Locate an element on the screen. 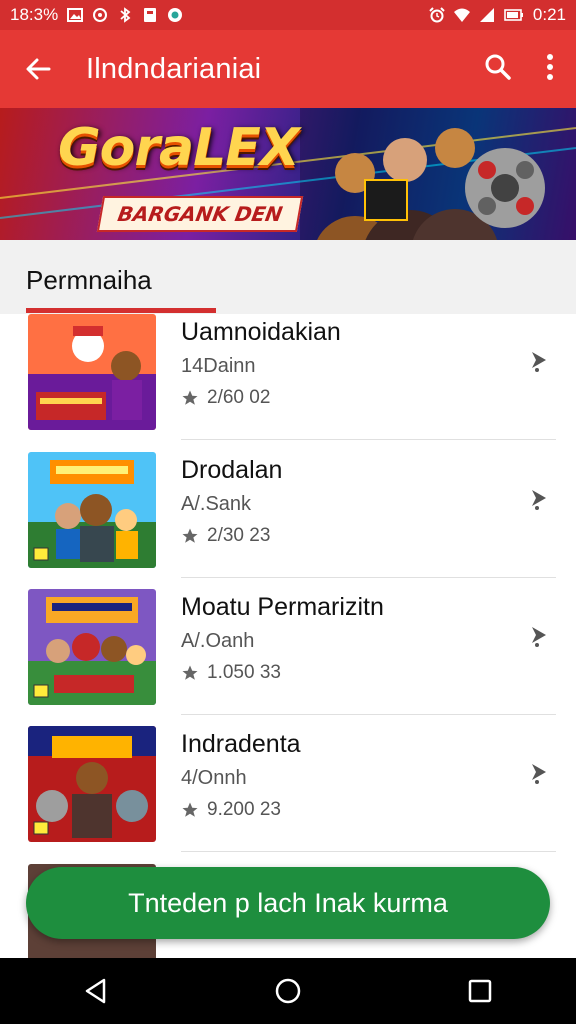 The width and height of the screenshot is (576, 1024). nav-recents-button is located at coordinates (480, 991).